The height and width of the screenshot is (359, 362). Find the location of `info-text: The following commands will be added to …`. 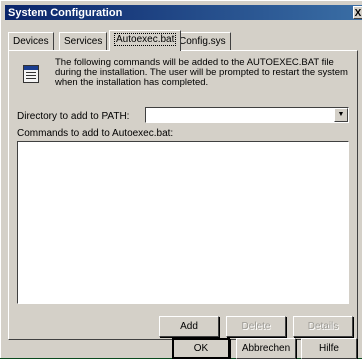

info-text: The following commands will be added to … is located at coordinates (201, 72).